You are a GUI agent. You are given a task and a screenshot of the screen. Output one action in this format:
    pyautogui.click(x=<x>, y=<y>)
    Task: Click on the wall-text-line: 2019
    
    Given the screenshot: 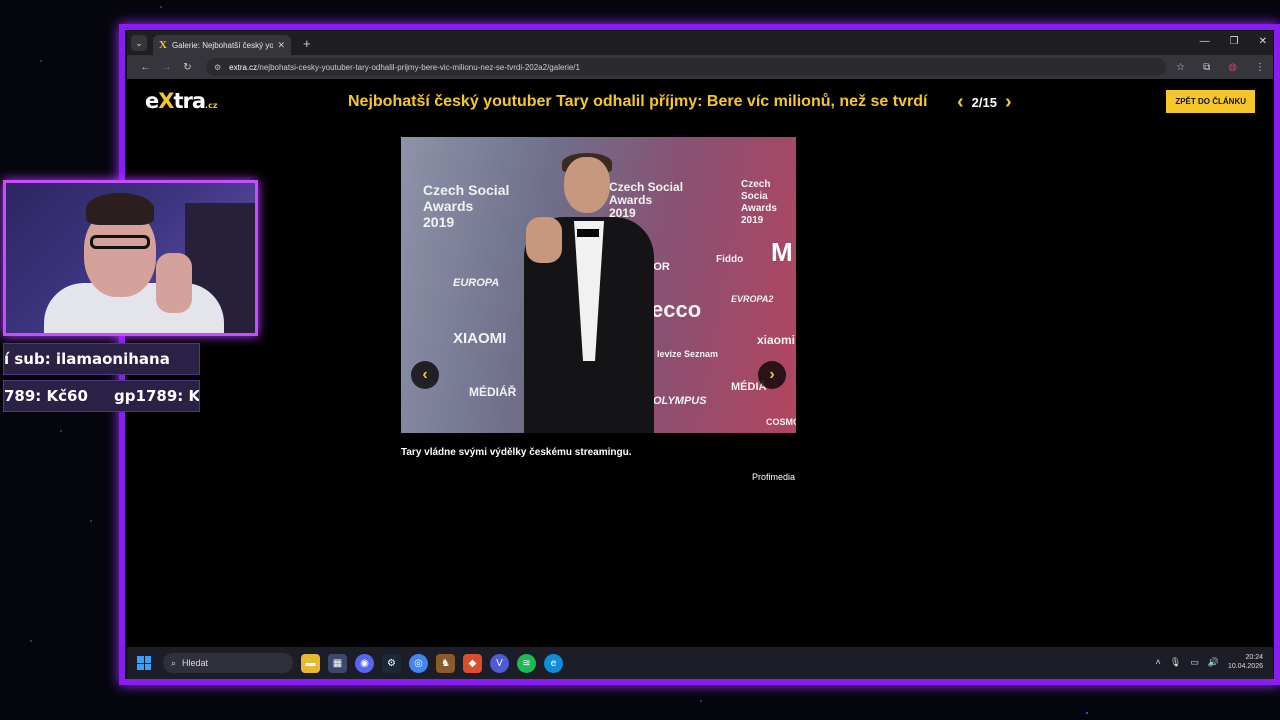 What is the action you would take?
    pyautogui.click(x=752, y=220)
    